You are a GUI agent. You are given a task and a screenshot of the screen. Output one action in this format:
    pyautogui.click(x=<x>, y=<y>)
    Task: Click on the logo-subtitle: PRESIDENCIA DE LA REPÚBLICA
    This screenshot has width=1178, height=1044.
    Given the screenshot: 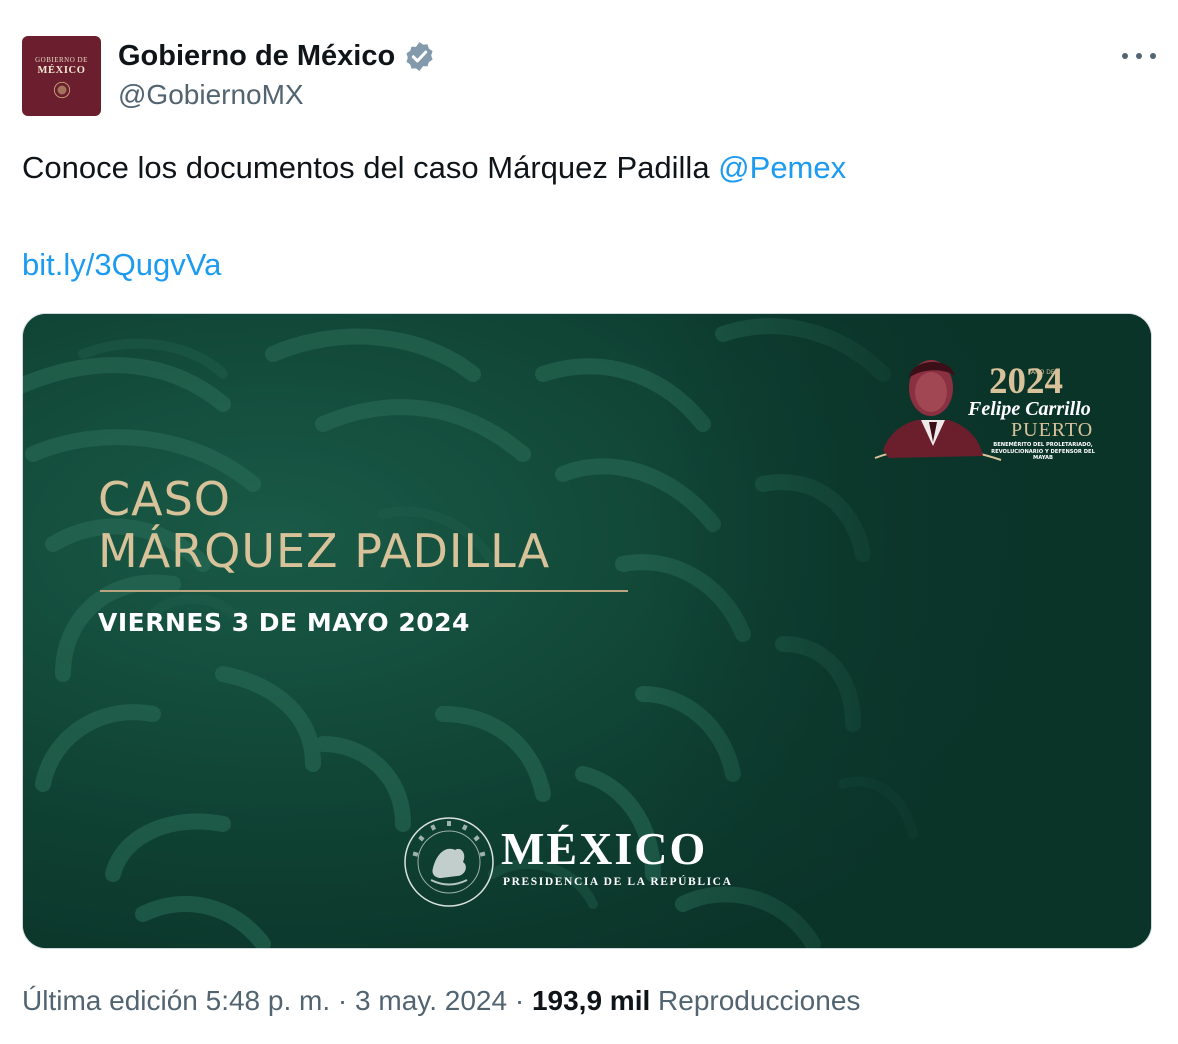 What is the action you would take?
    pyautogui.click(x=618, y=882)
    